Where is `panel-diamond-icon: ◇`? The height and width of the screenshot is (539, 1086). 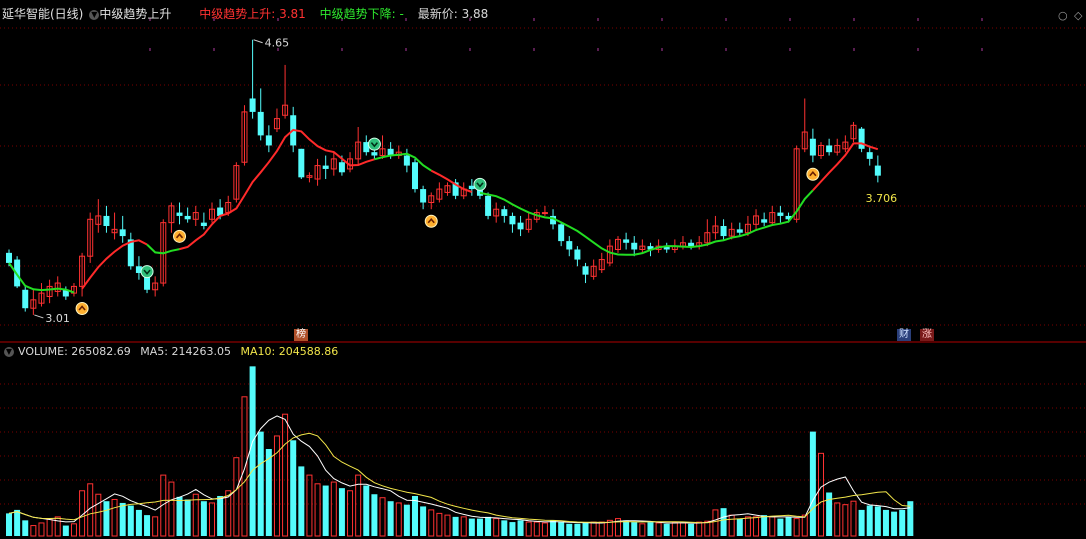
panel-diamond-icon: ◇ is located at coordinates (1078, 15).